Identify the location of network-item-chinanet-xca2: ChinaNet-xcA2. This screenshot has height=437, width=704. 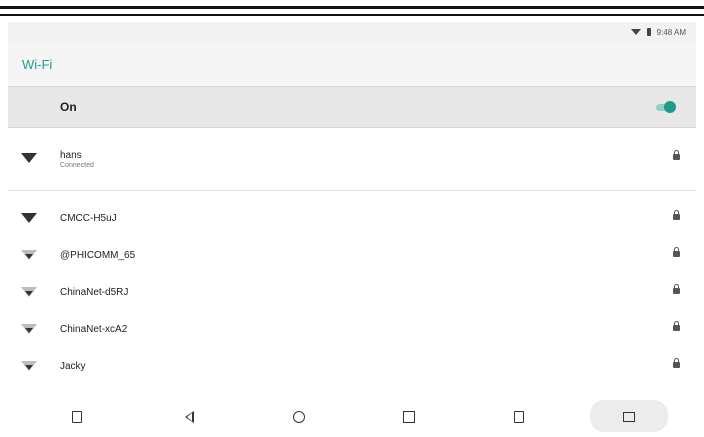
(352, 329).